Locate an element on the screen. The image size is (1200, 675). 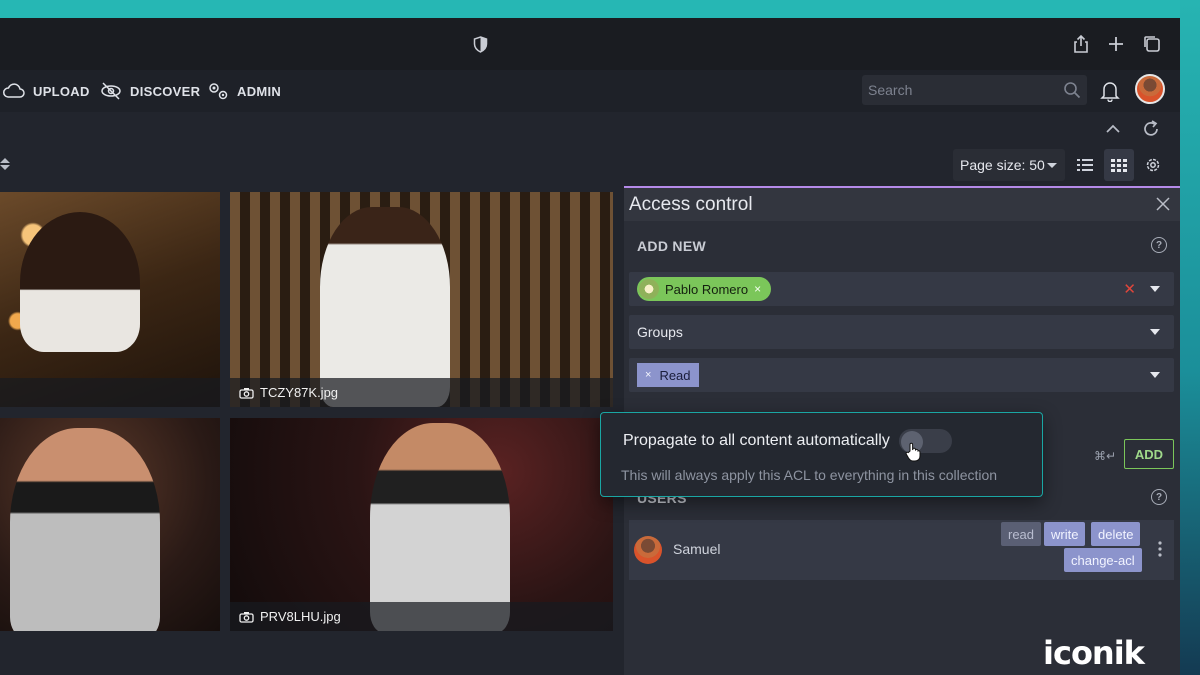
list-view-icon is located at coordinates (1085, 165).